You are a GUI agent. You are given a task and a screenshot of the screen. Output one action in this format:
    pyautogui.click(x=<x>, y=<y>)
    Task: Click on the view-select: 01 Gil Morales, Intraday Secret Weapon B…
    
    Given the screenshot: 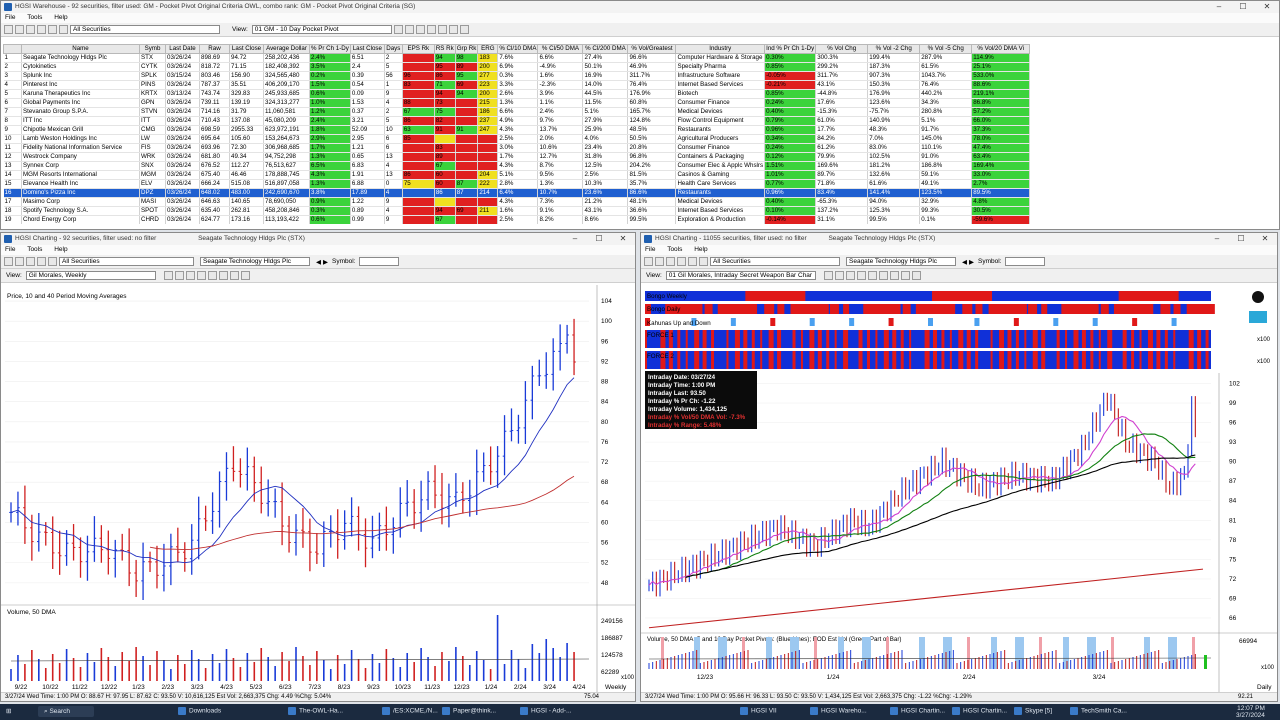 What is the action you would take?
    pyautogui.click(x=740, y=275)
    